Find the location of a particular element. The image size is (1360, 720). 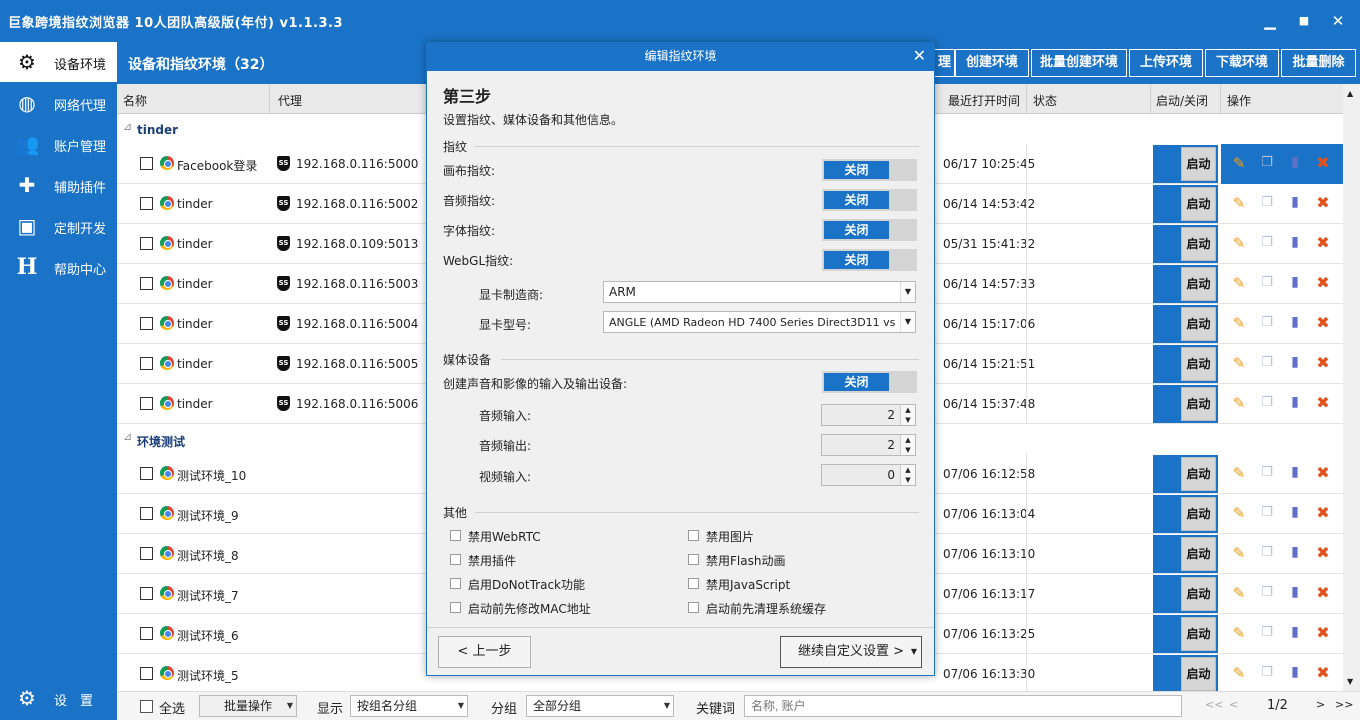

sidebar-item-plugins: ✚ 辅助插件 is located at coordinates (58, 185).